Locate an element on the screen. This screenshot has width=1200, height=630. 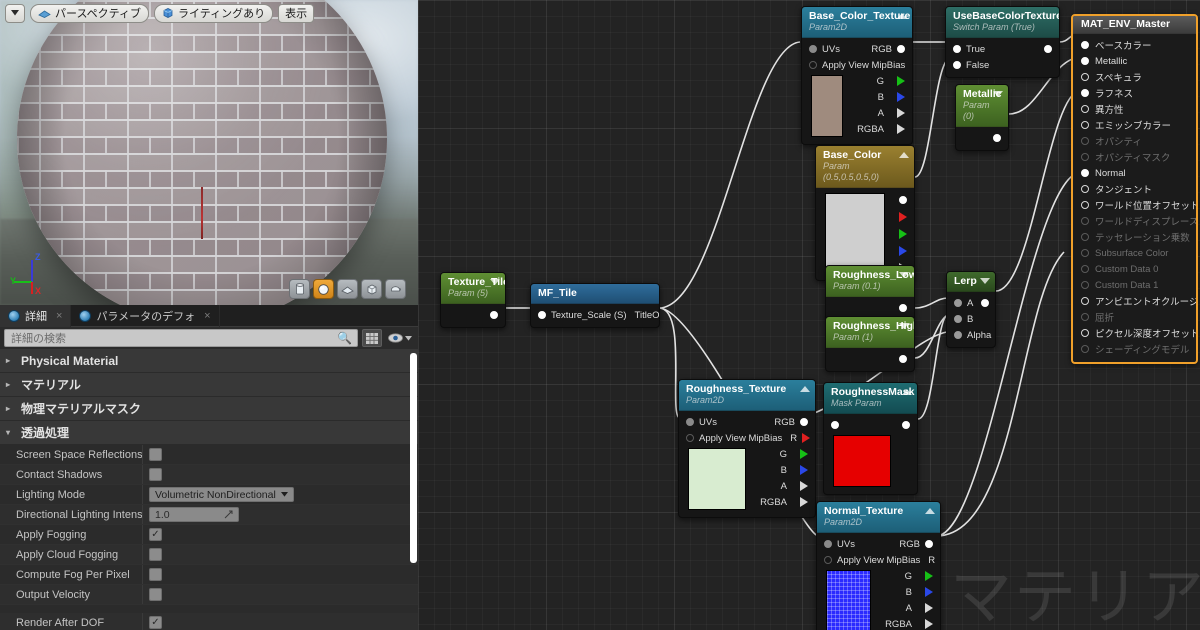
master-pin-row: オパシティマスク is located at coordinates (1134, 157).